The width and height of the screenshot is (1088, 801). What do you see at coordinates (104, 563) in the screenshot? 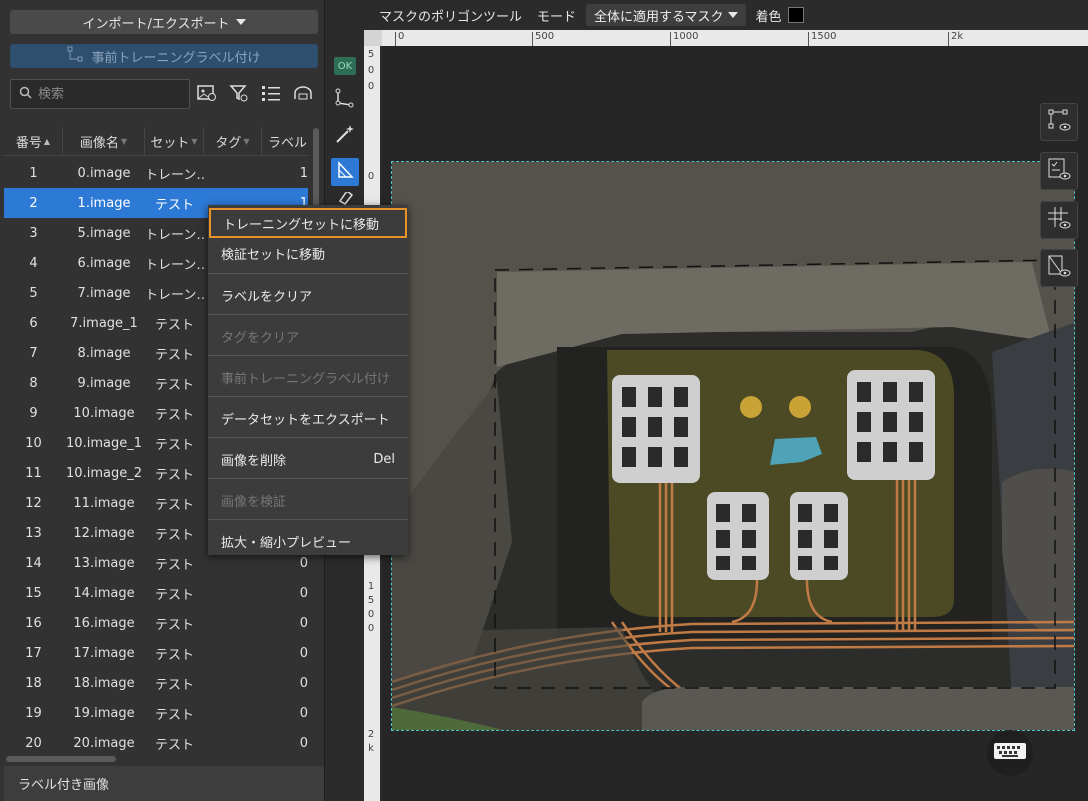
I see `cell-image-name: 13.image` at bounding box center [104, 563].